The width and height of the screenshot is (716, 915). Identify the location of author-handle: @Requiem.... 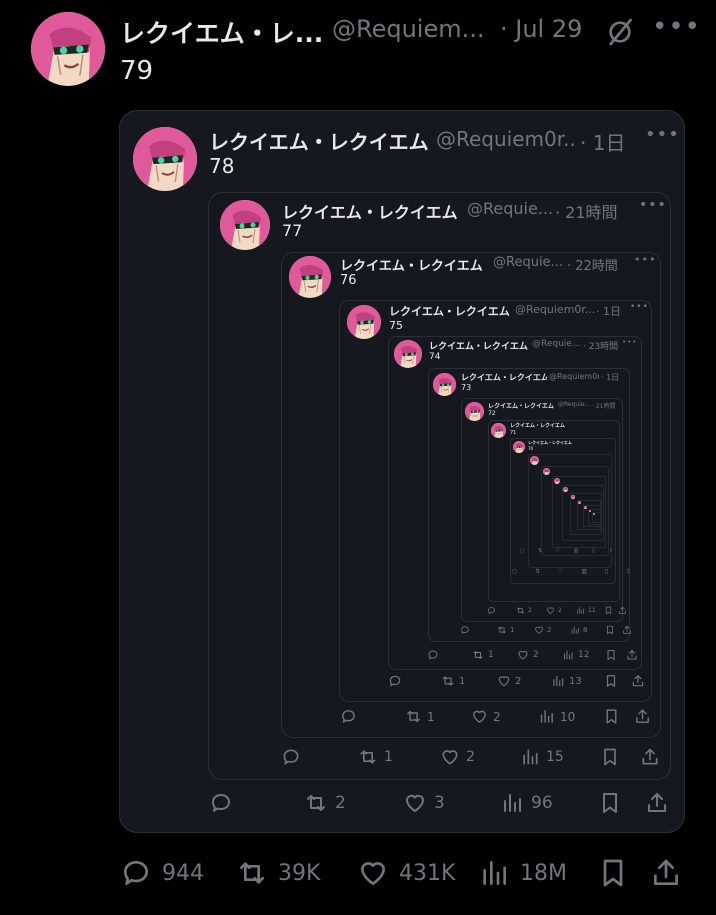
(412, 29).